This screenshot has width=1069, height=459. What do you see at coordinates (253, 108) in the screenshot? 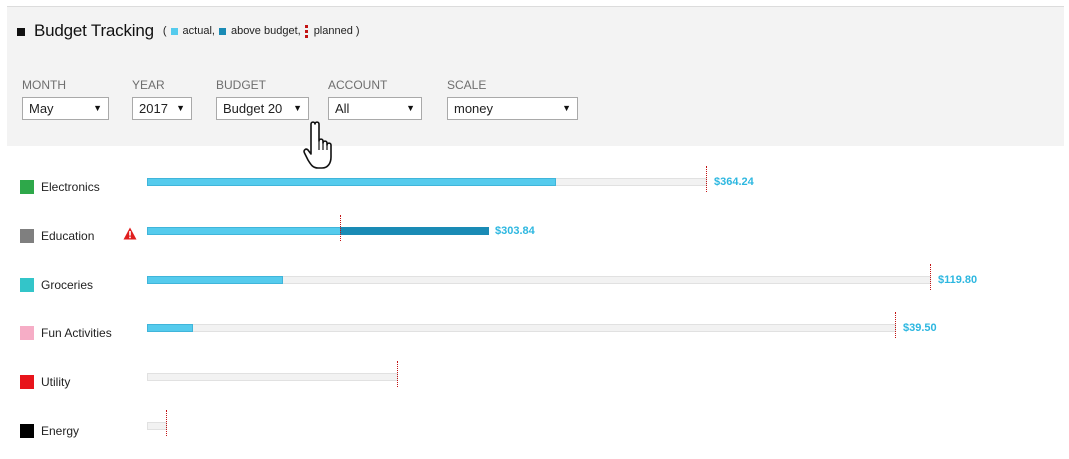
I see `budget-select-value: Budget 20` at bounding box center [253, 108].